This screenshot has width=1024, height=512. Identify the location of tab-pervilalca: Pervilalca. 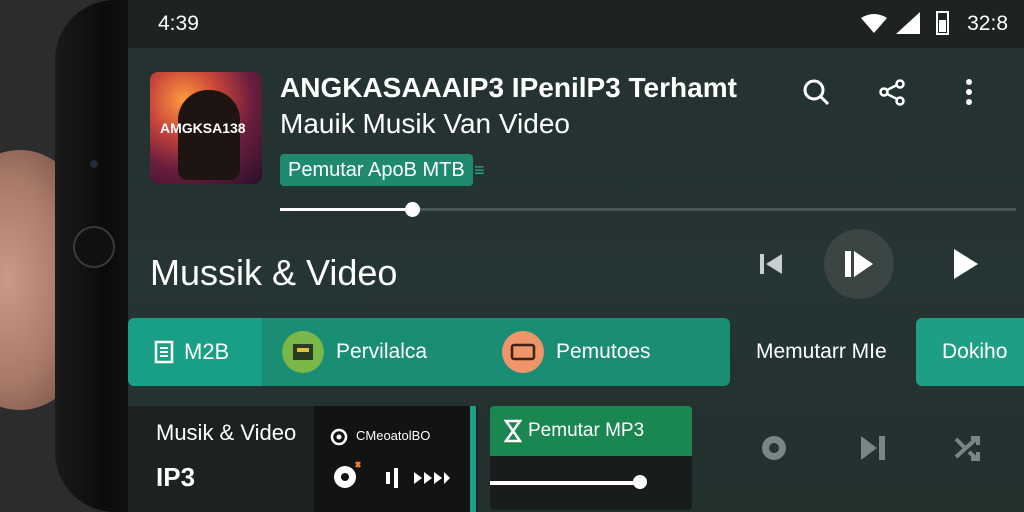
(354, 352).